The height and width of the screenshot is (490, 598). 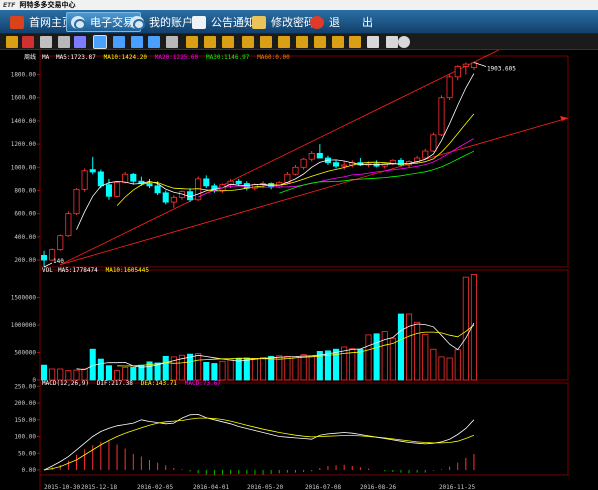 What do you see at coordinates (210, 42) in the screenshot?
I see `line-tool-icon` at bounding box center [210, 42].